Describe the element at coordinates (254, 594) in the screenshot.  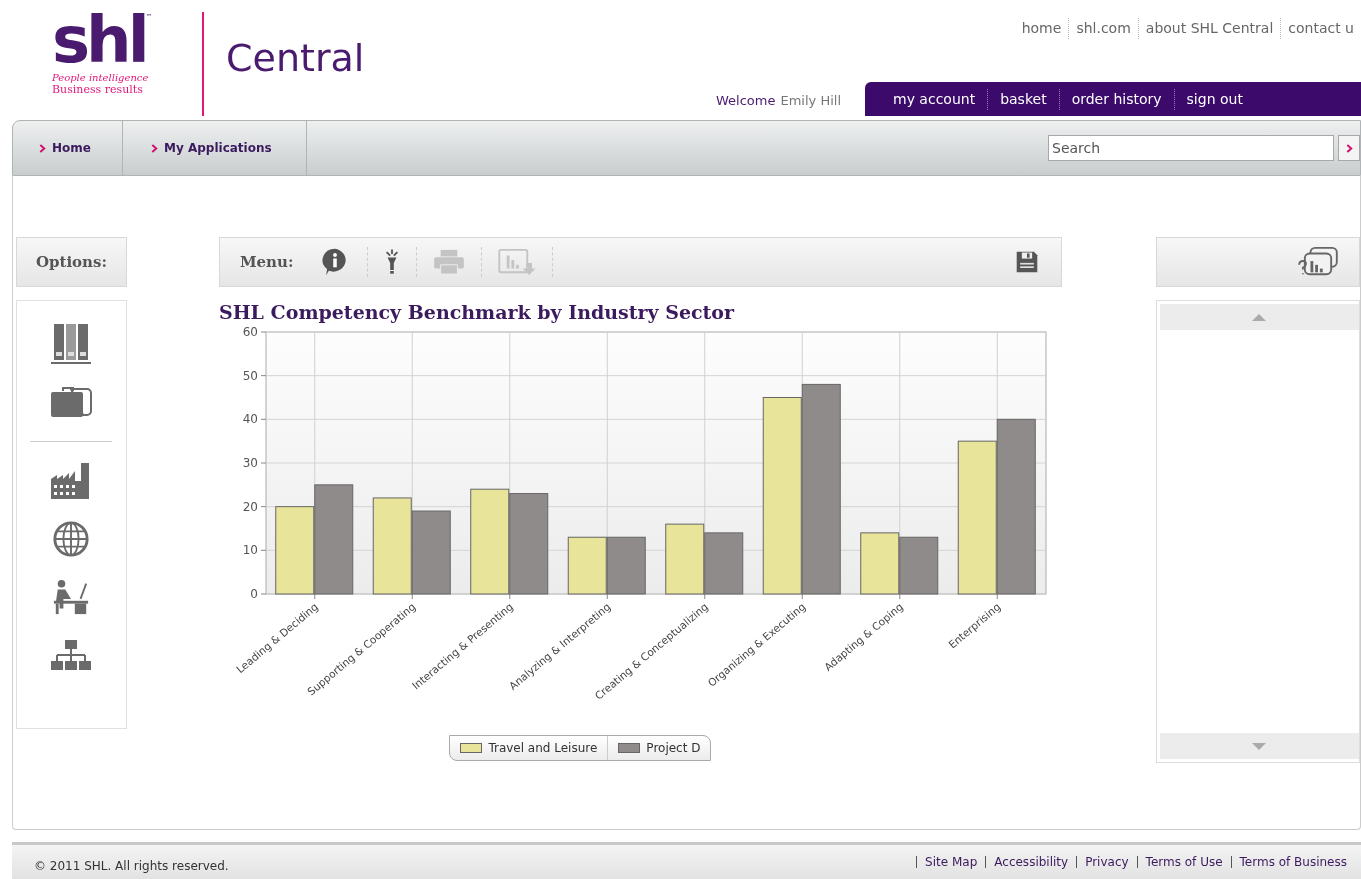
I see `axis-label: 0` at that location.